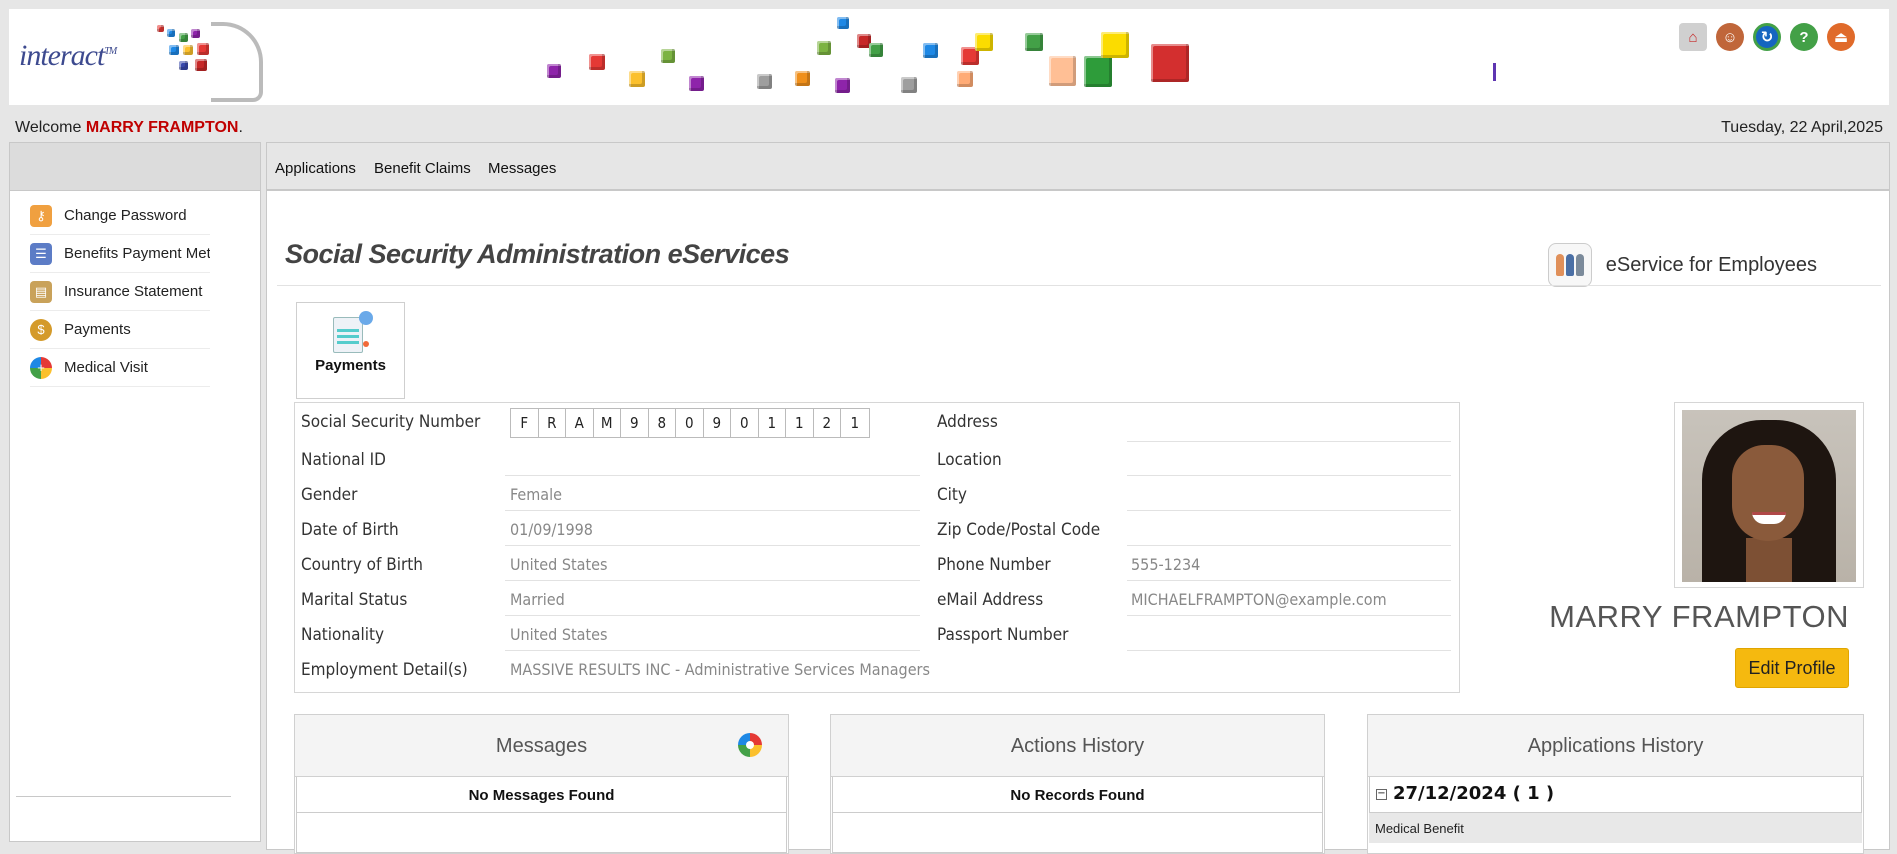 The width and height of the screenshot is (1897, 854). Describe the element at coordinates (162, 127) in the screenshot. I see `welcome-user-name: MARRY FRAMPTON` at that location.